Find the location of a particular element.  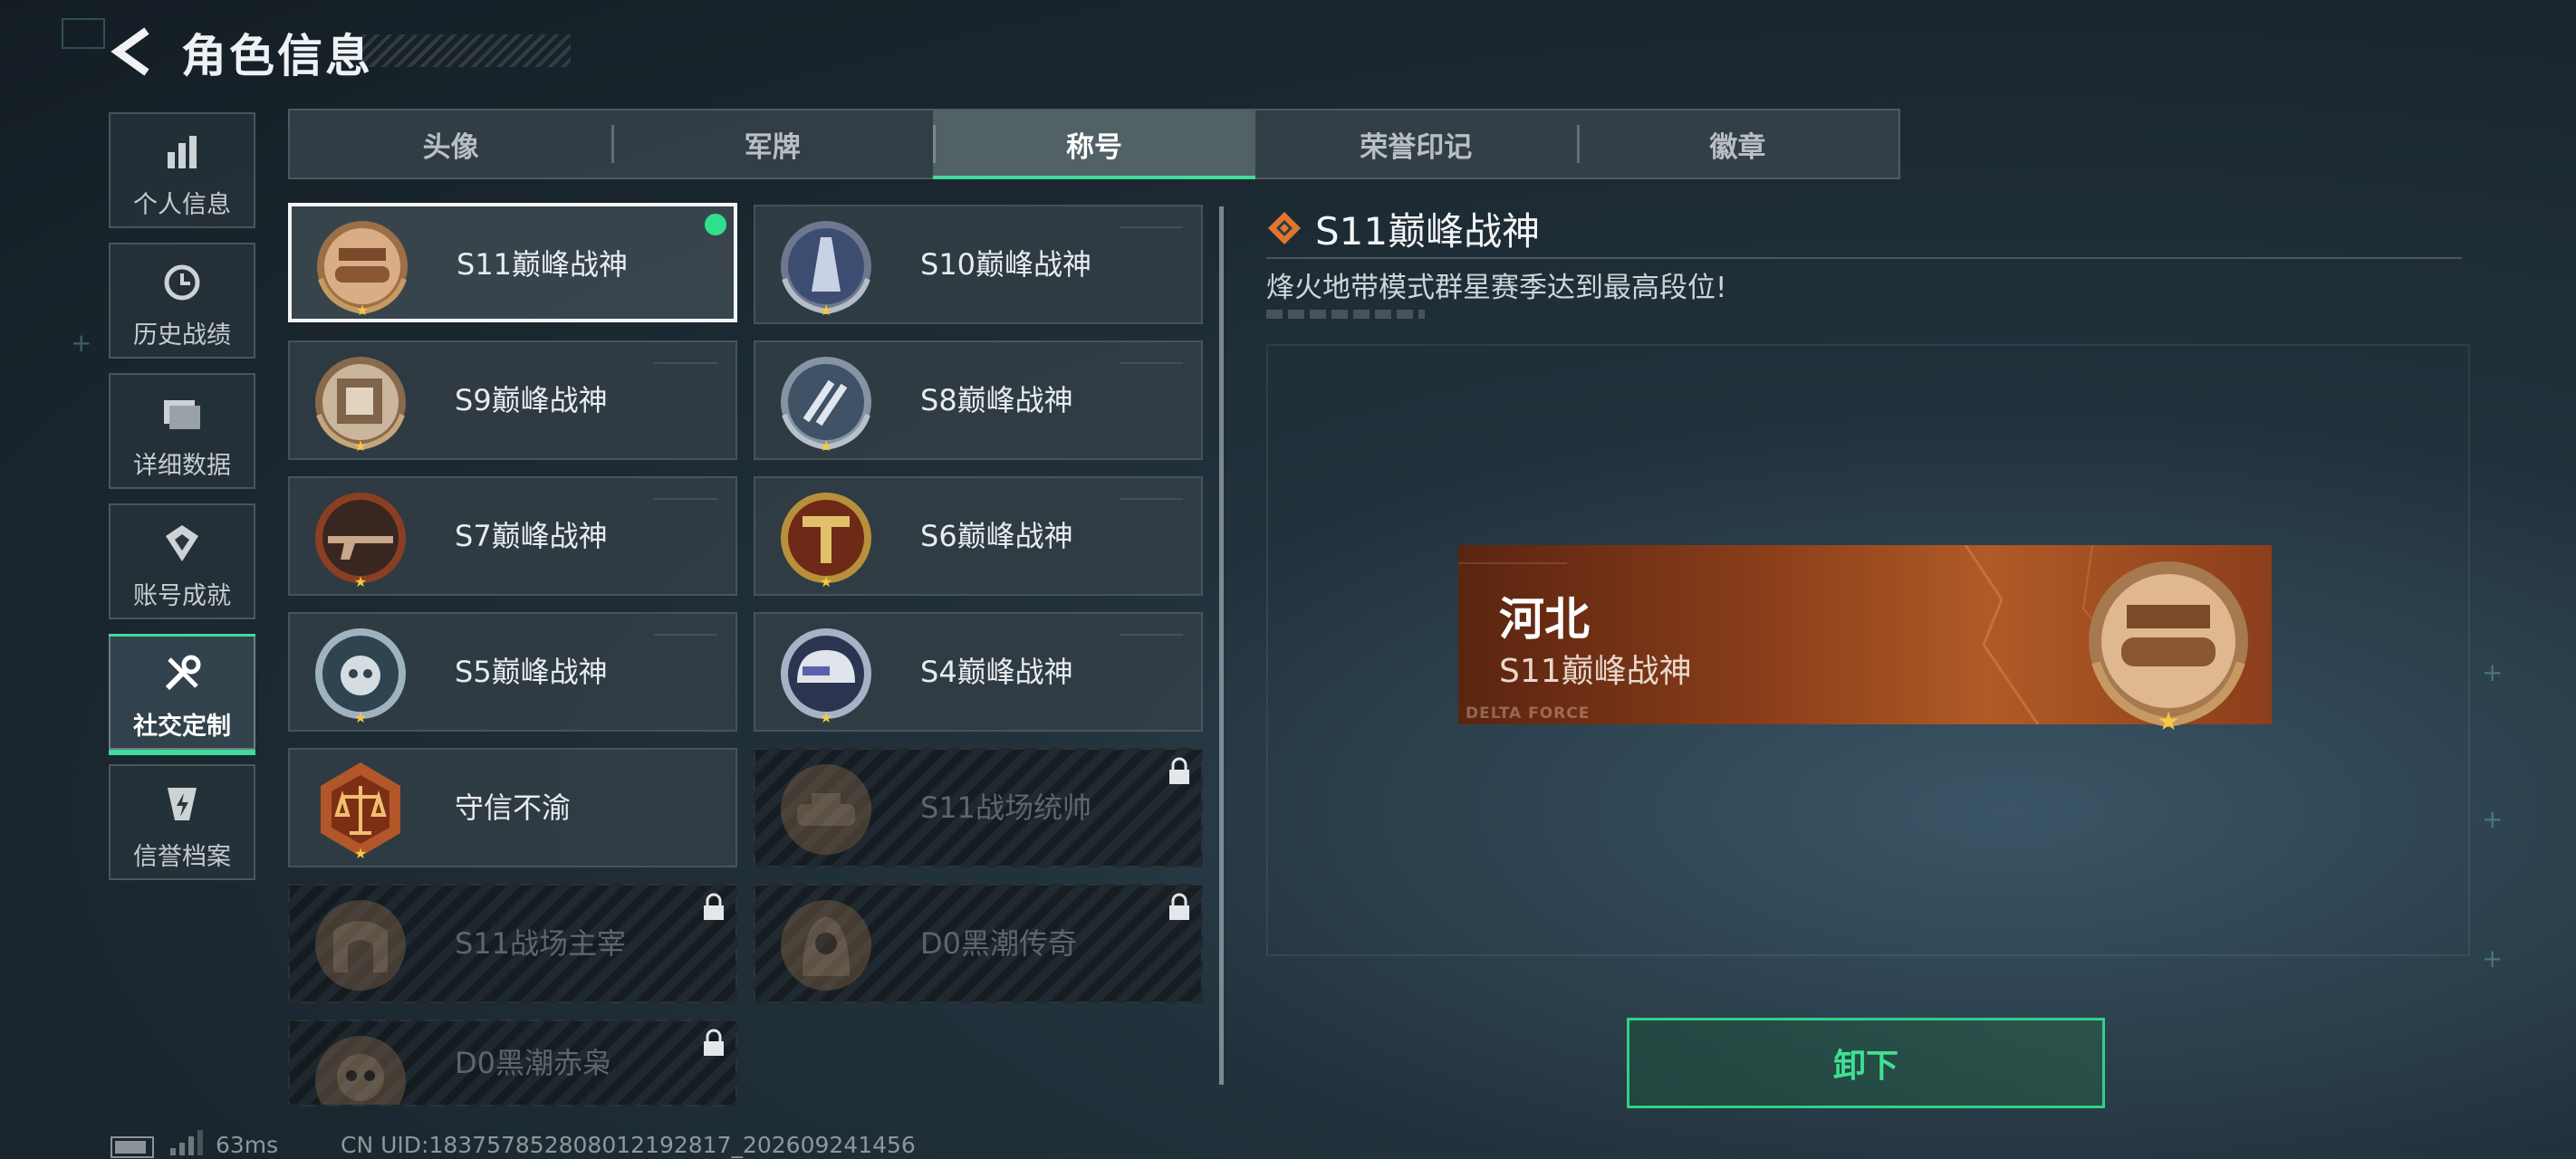

title-card-d0-owl: D0黑潮赤枭 is located at coordinates (512, 1063).